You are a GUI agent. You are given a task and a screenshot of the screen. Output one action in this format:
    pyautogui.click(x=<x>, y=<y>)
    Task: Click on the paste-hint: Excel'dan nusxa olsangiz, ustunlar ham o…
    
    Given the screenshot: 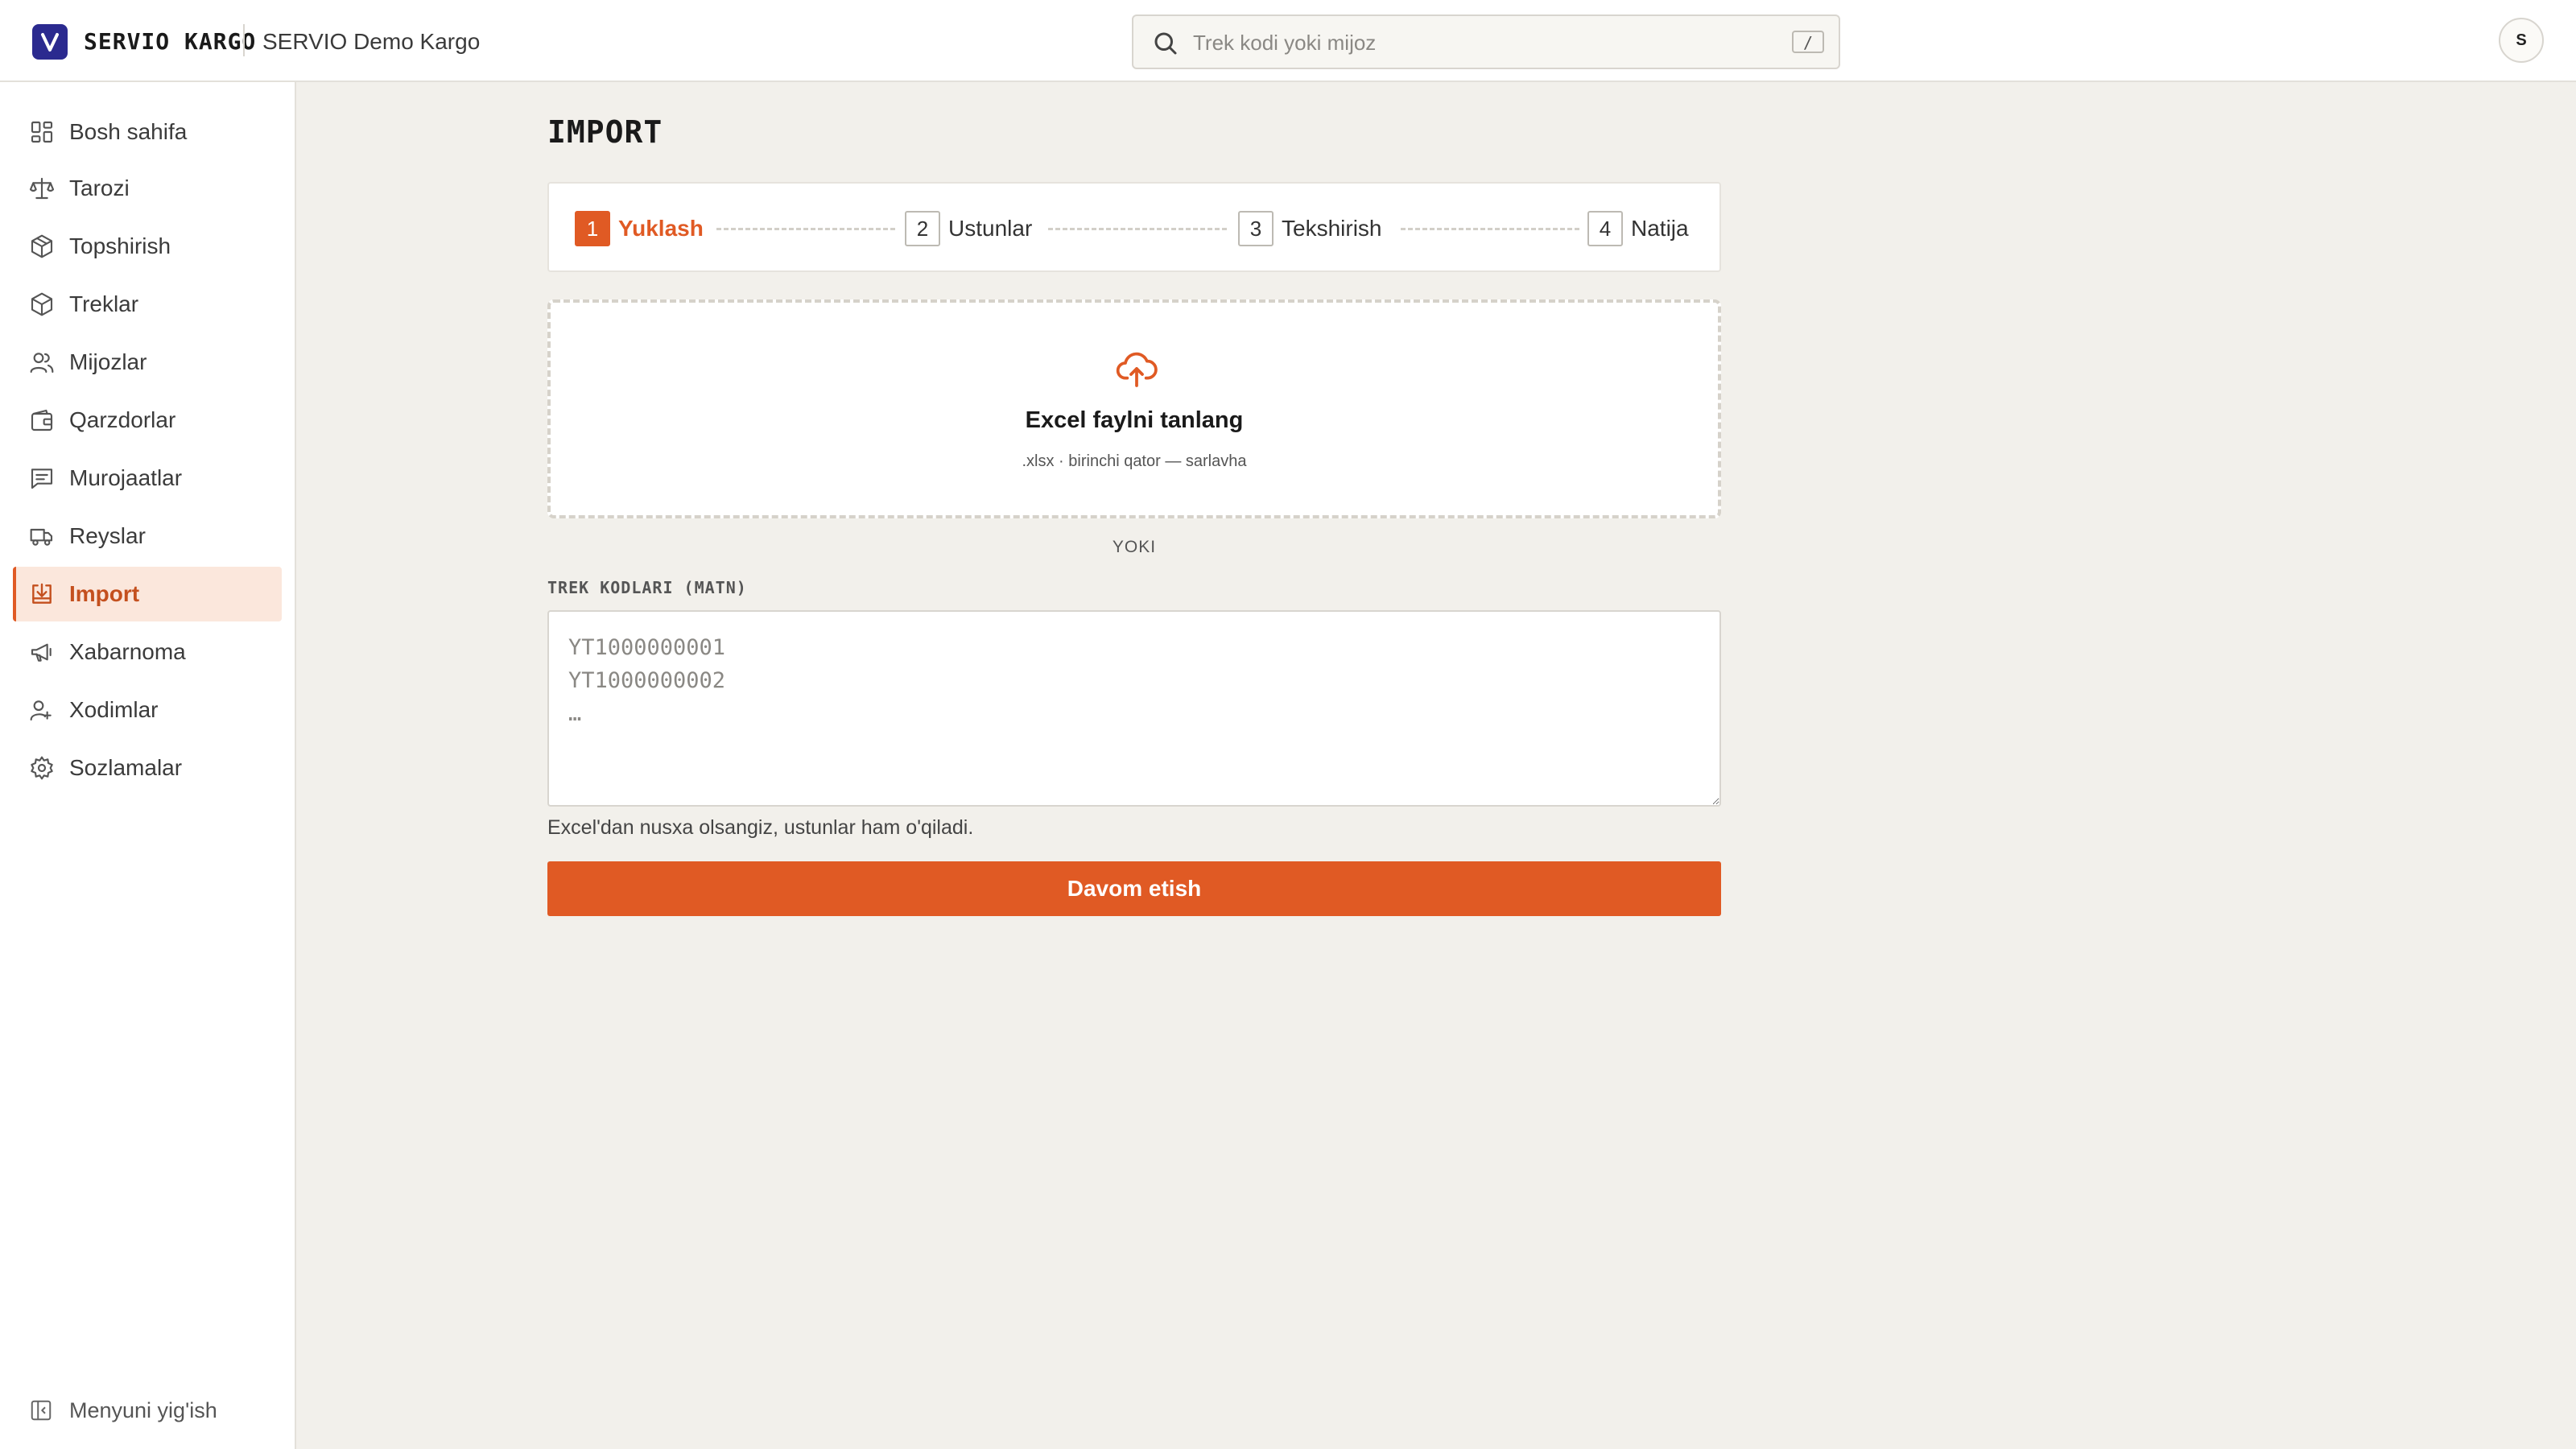 What is the action you would take?
    pyautogui.click(x=760, y=827)
    